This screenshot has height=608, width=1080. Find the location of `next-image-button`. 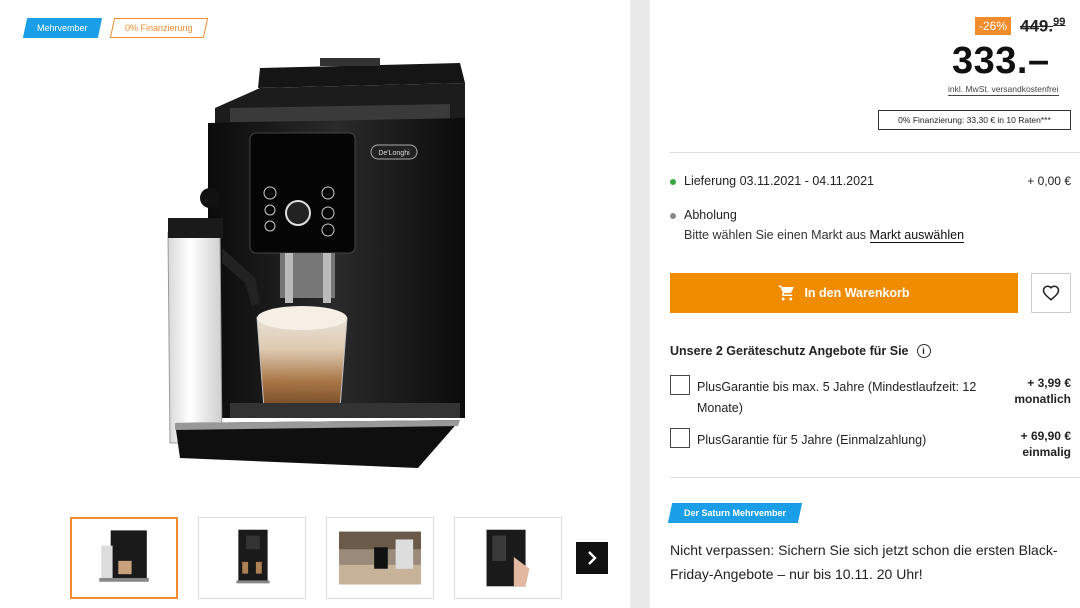

next-image-button is located at coordinates (592, 558).